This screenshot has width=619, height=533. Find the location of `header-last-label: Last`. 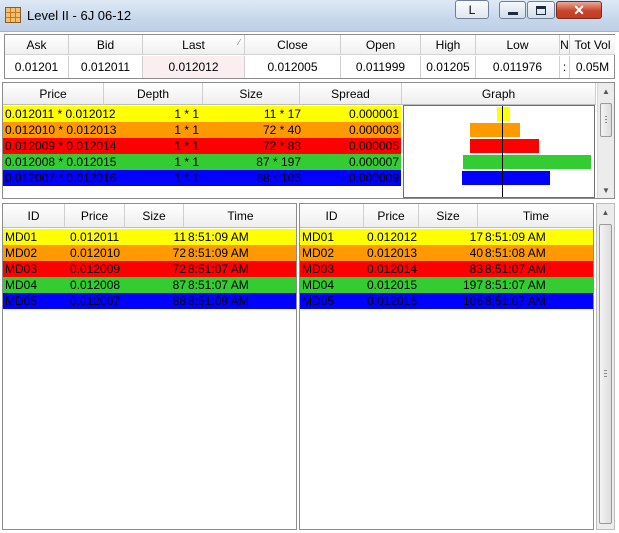

header-last-label: Last is located at coordinates (193, 44).